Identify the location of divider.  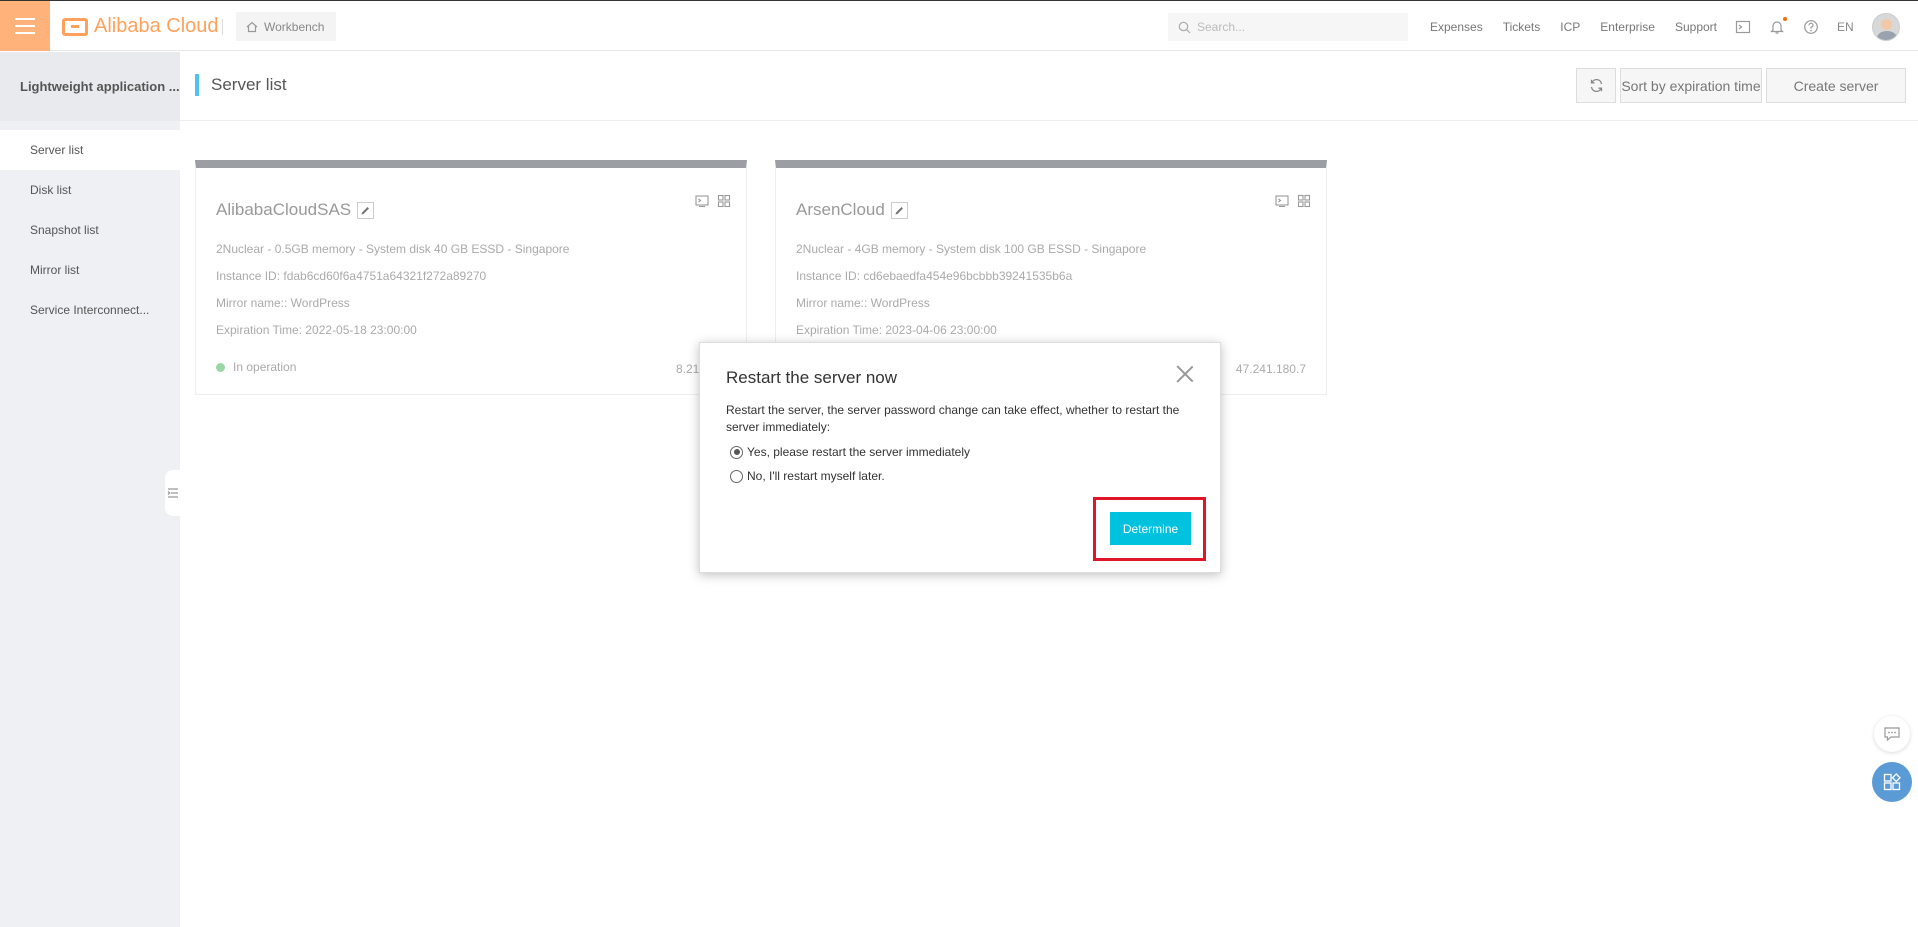
(222, 27).